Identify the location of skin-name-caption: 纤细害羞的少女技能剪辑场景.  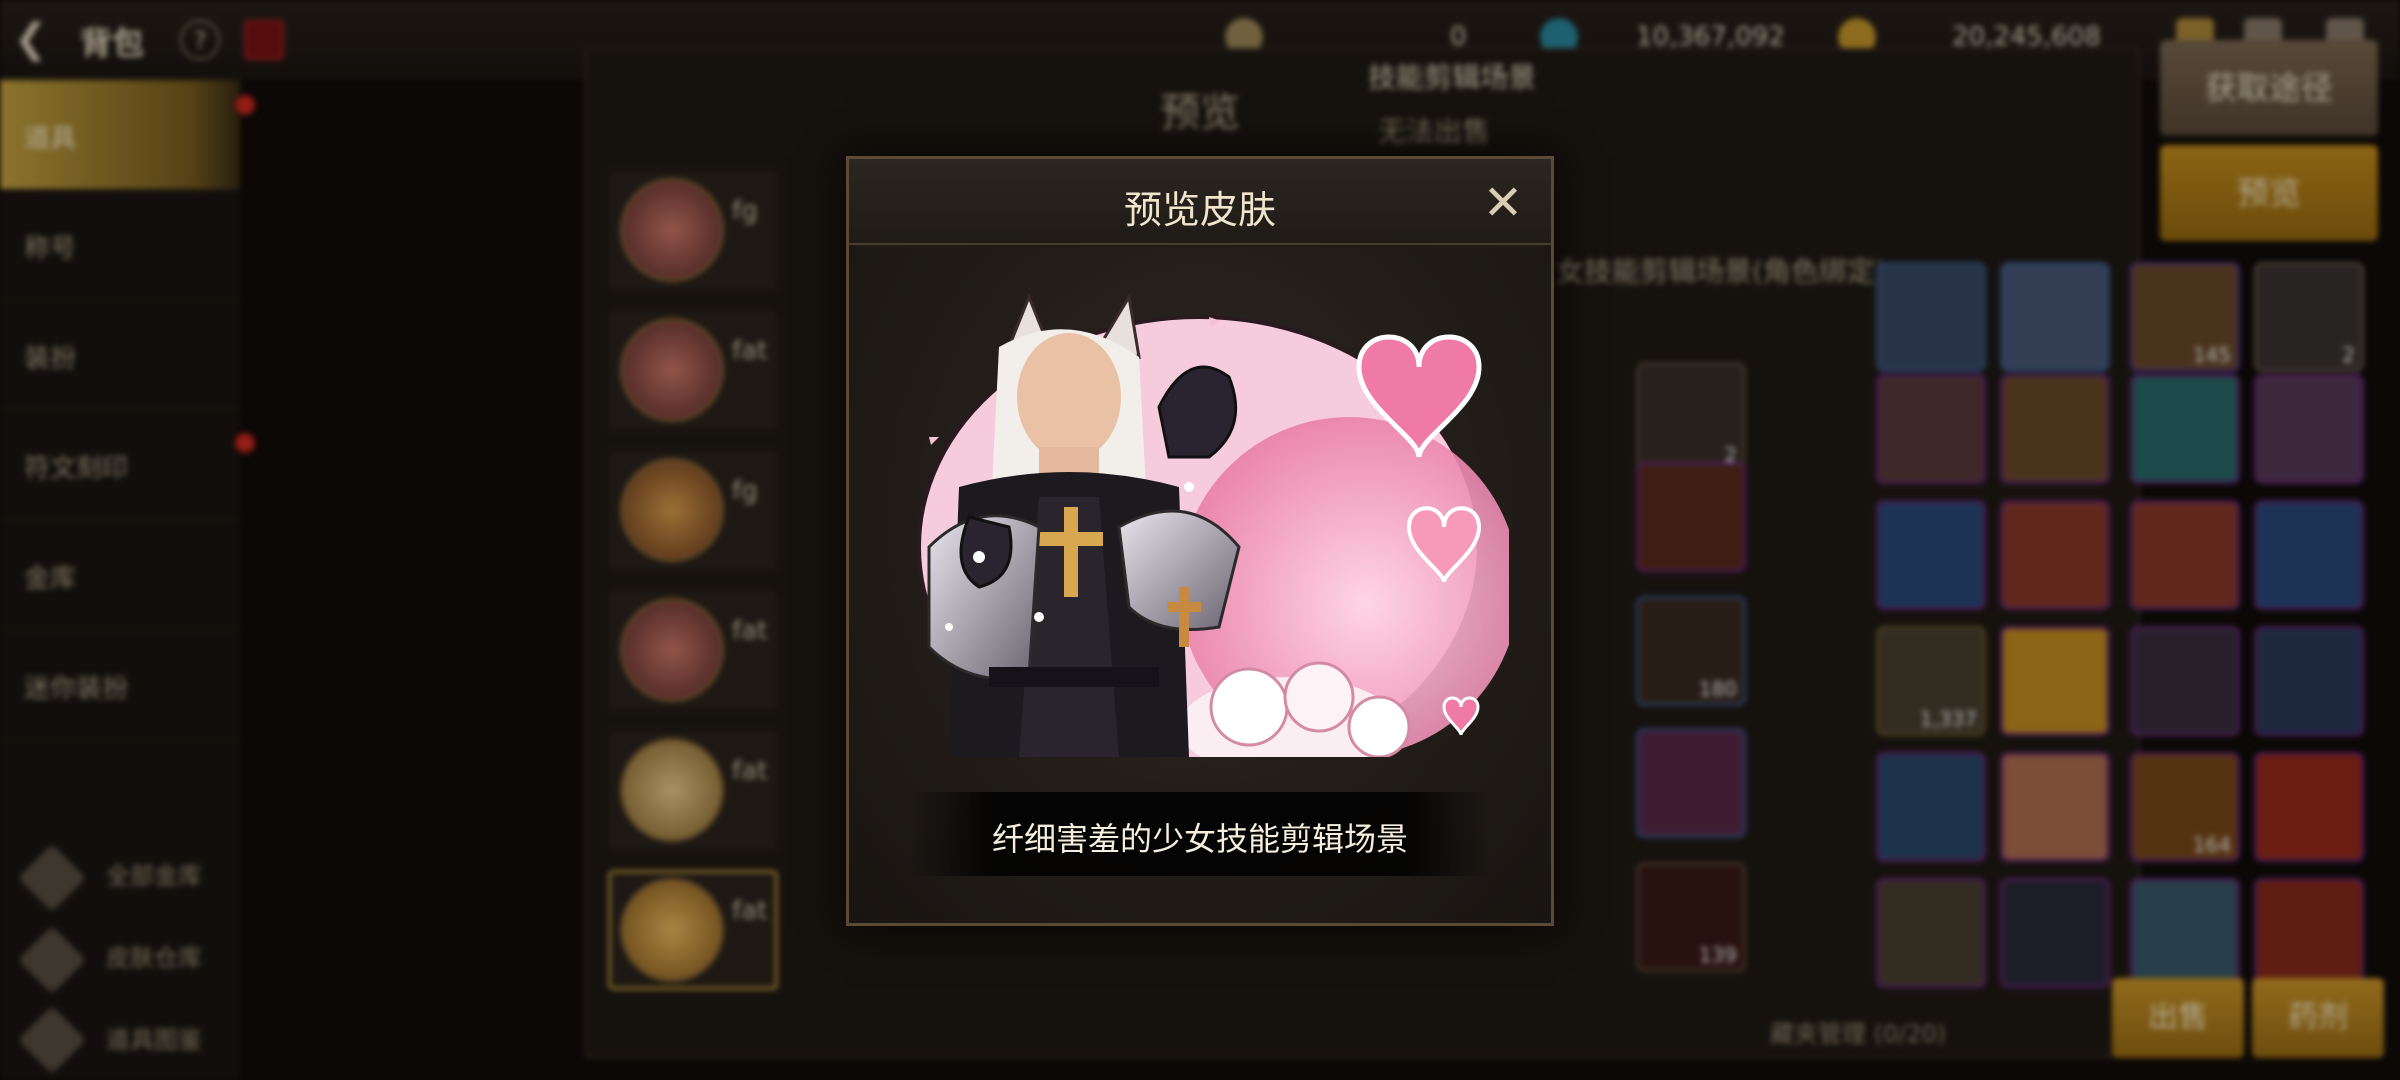
(1199, 839).